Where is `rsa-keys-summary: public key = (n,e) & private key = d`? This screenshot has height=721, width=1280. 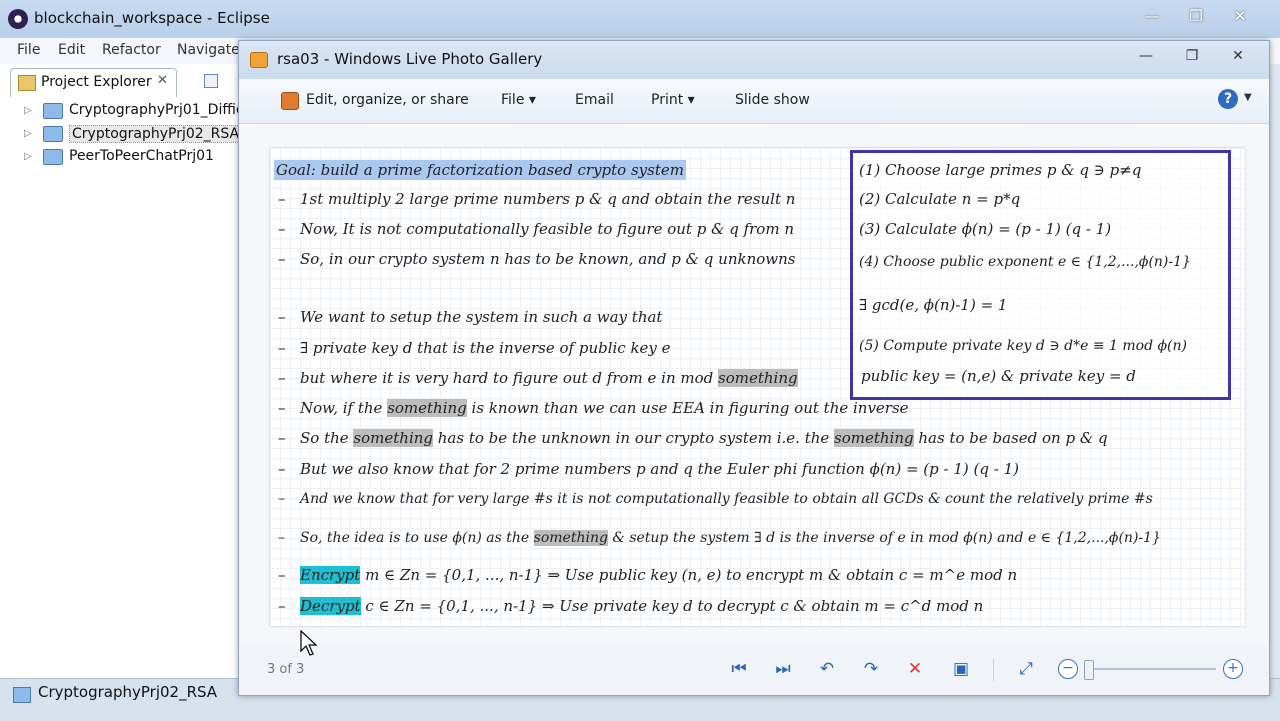
rsa-keys-summary: public key = (n,e) & private key = d is located at coordinates (998, 376).